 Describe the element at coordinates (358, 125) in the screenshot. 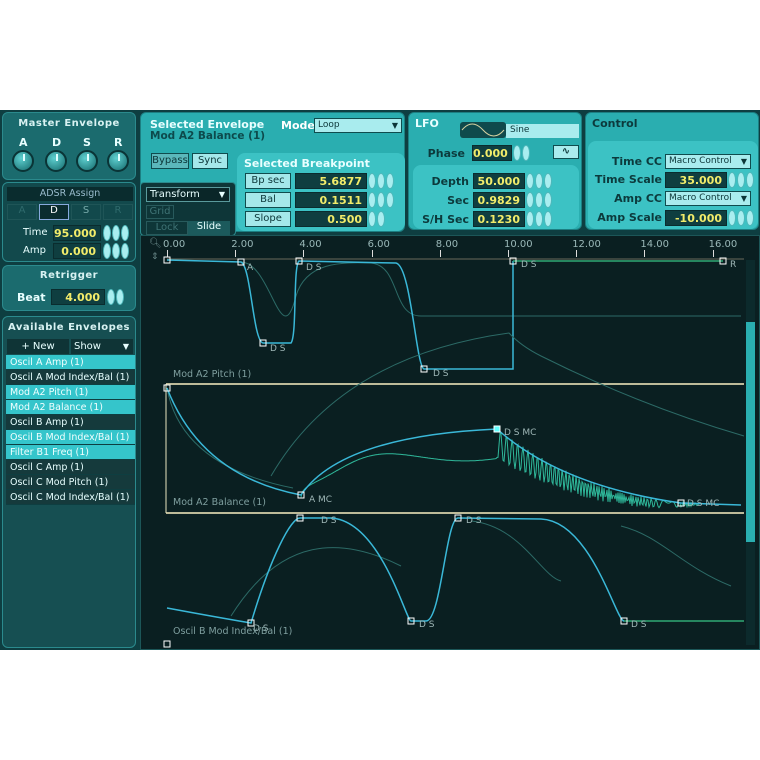

I see `mode-dropdown: Loop` at that location.